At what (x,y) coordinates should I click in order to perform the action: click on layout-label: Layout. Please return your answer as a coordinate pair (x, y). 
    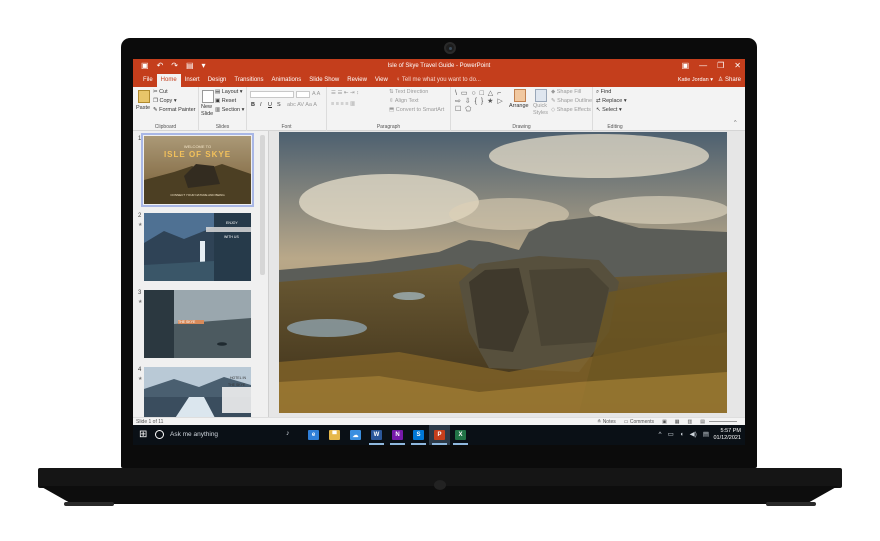
    Looking at the image, I should click on (230, 92).